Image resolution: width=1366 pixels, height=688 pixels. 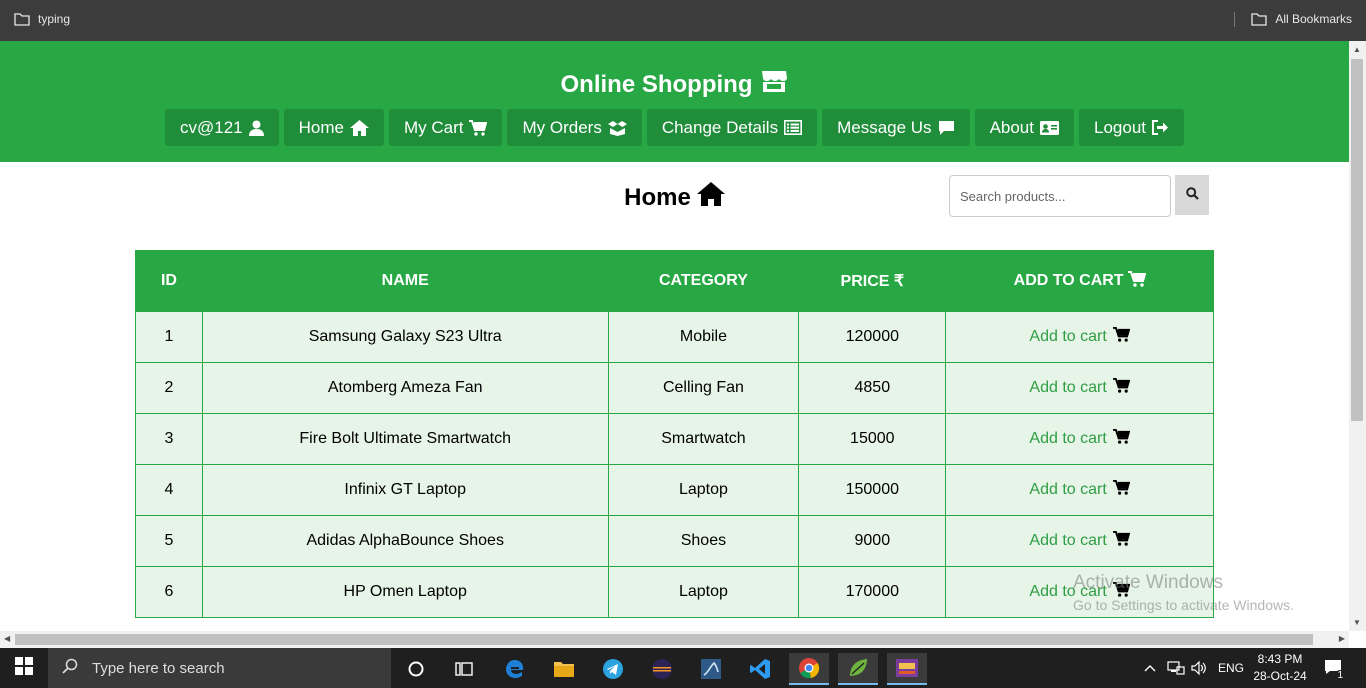 I want to click on page-title-text: Home, so click(x=657, y=197).